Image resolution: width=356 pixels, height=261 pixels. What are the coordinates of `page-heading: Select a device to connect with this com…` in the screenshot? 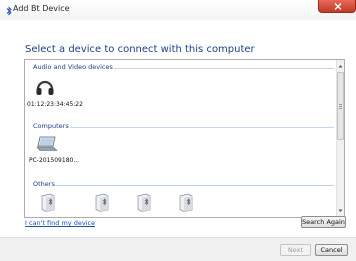 It's located at (140, 49).